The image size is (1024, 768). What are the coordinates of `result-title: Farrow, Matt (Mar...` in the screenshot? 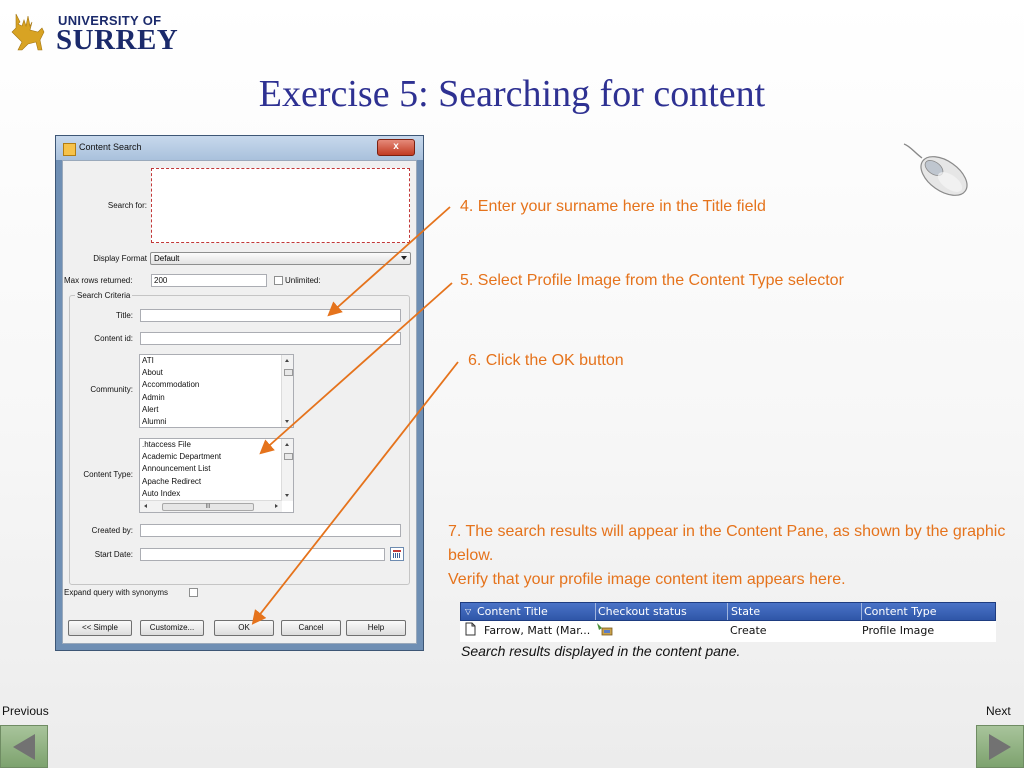 It's located at (537, 630).